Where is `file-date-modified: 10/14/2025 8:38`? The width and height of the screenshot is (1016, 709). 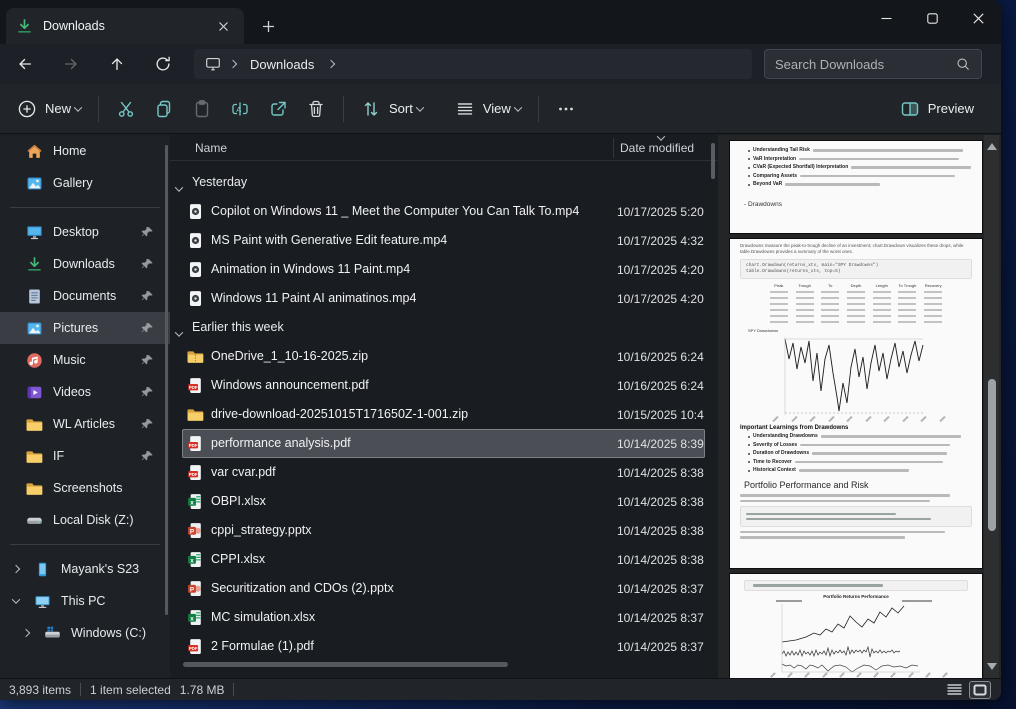 file-date-modified: 10/14/2025 8:38 is located at coordinates (660, 472).